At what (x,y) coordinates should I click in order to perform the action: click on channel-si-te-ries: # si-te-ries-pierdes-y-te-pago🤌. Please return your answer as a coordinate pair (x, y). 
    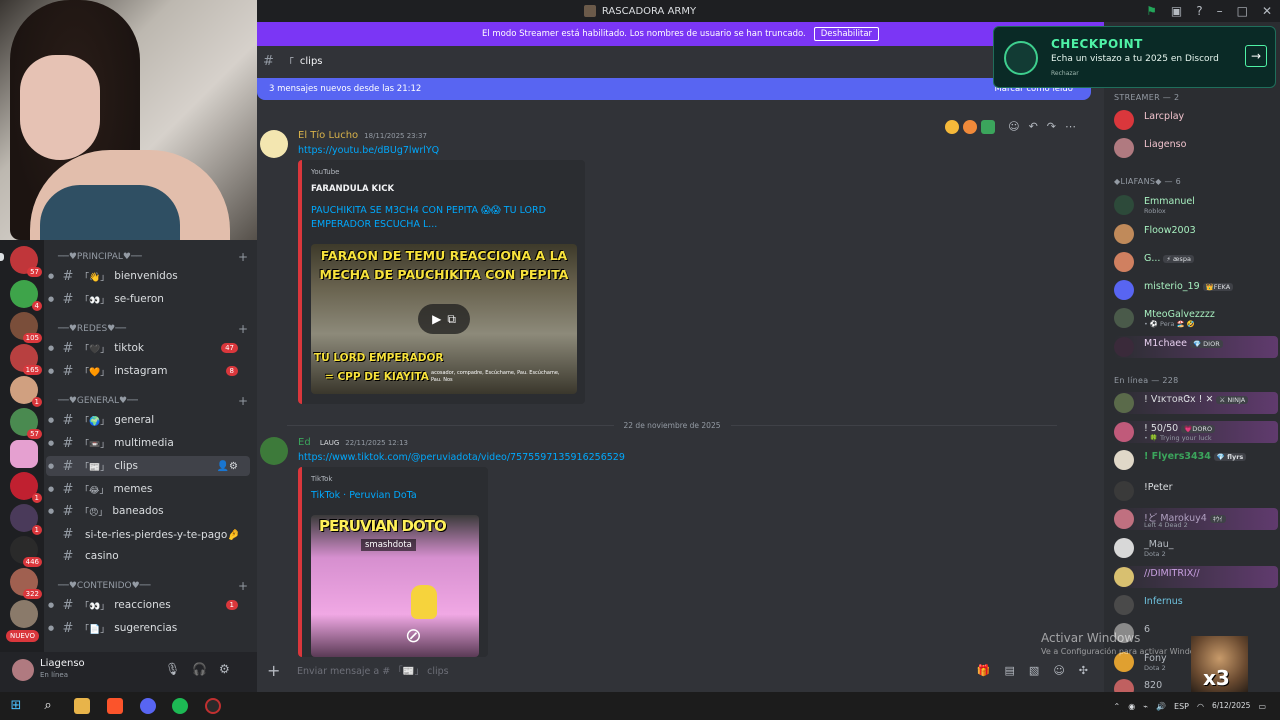
    Looking at the image, I should click on (148, 534).